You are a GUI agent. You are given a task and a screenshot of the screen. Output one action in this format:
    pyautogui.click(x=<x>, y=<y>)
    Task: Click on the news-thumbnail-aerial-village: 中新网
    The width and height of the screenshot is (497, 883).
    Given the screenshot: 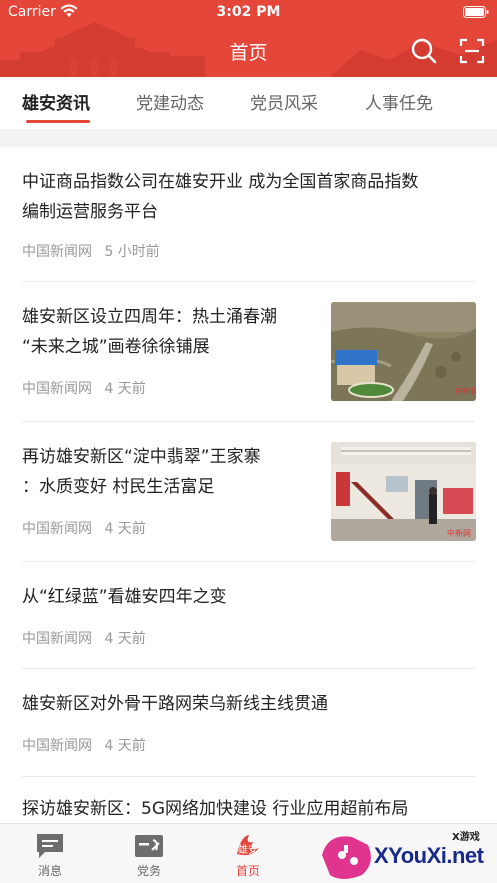 What is the action you would take?
    pyautogui.click(x=403, y=351)
    